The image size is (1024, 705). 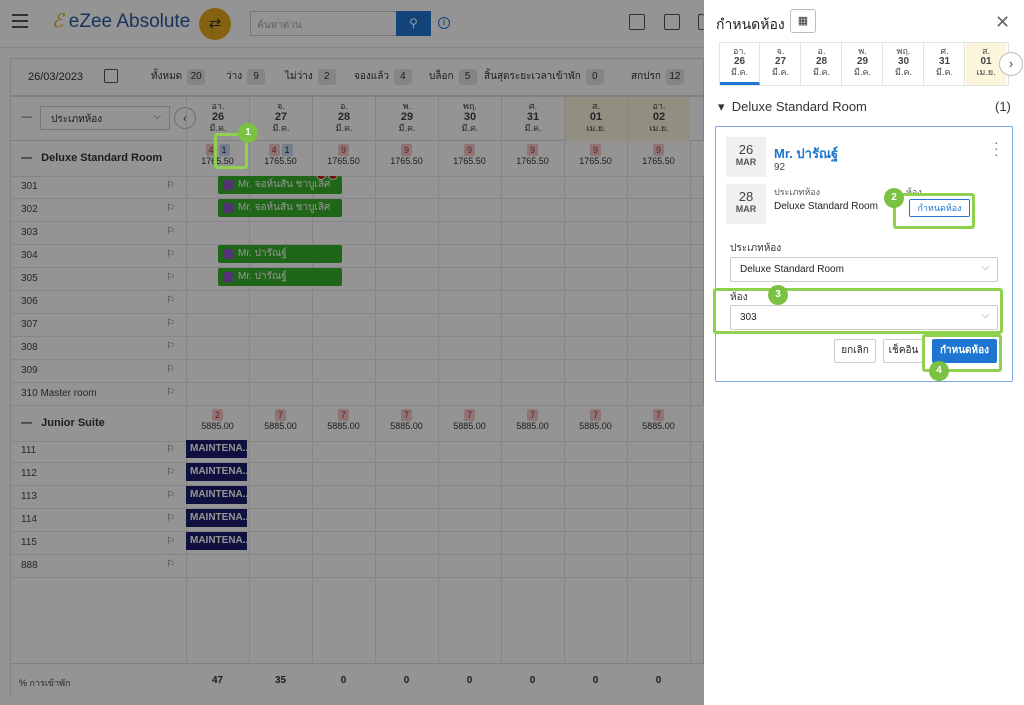 What do you see at coordinates (855, 351) in the screenshot?
I see `cancel-button: ยกเลิก` at bounding box center [855, 351].